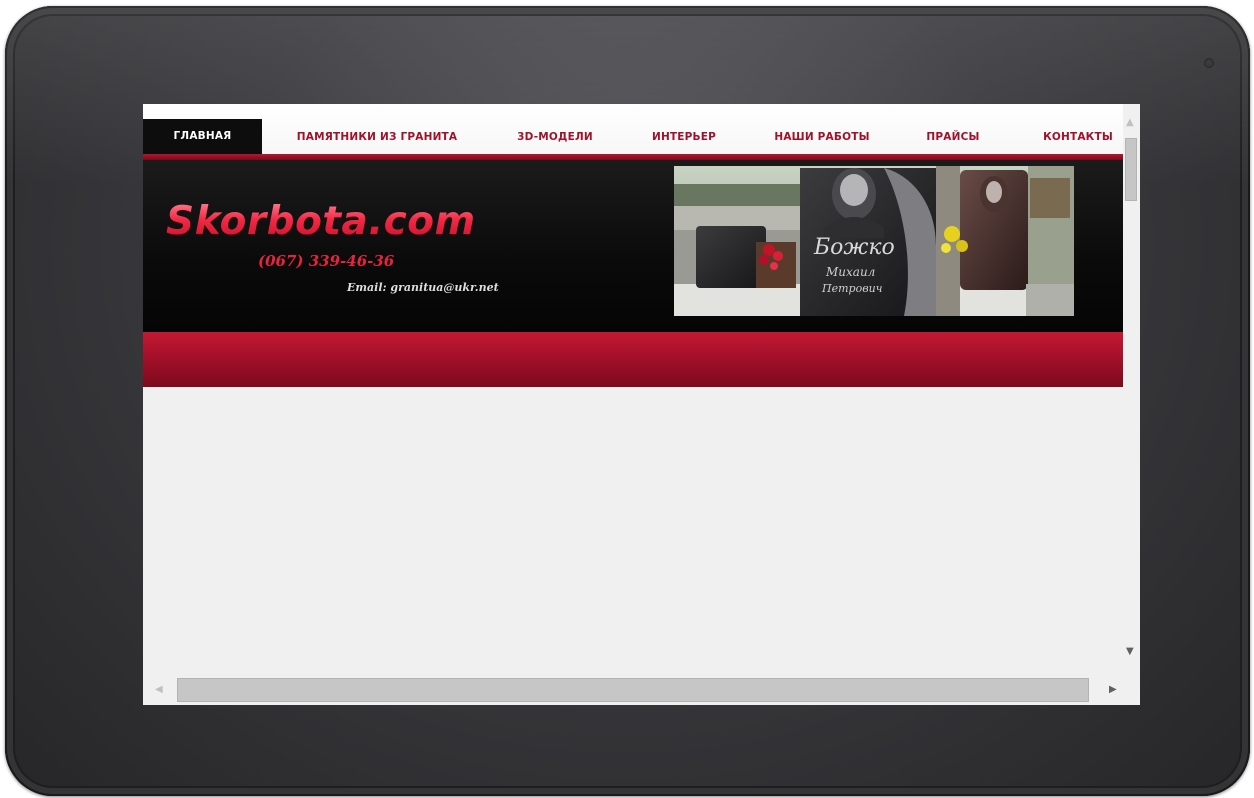 The height and width of the screenshot is (798, 1254). I want to click on horizontal-scrollbar: ◀ ▶, so click(633, 690).